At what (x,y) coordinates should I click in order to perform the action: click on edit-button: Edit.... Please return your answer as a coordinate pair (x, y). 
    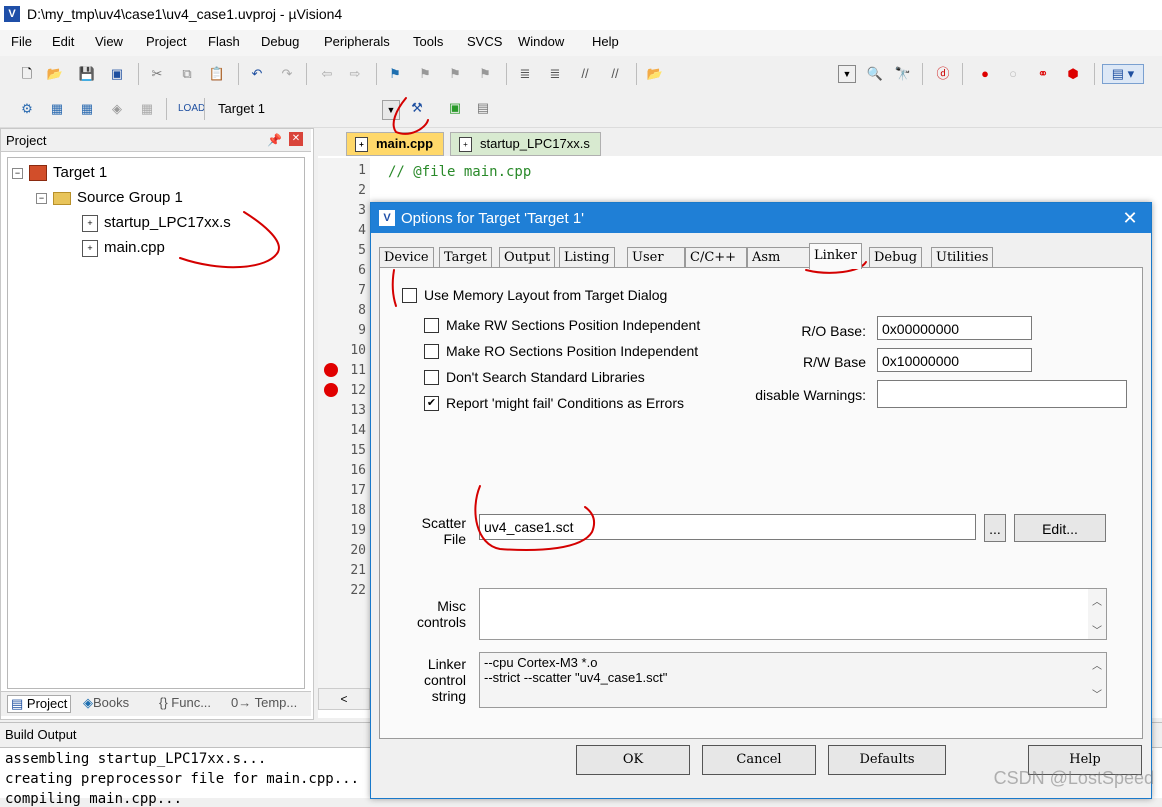
    Looking at the image, I should click on (1060, 528).